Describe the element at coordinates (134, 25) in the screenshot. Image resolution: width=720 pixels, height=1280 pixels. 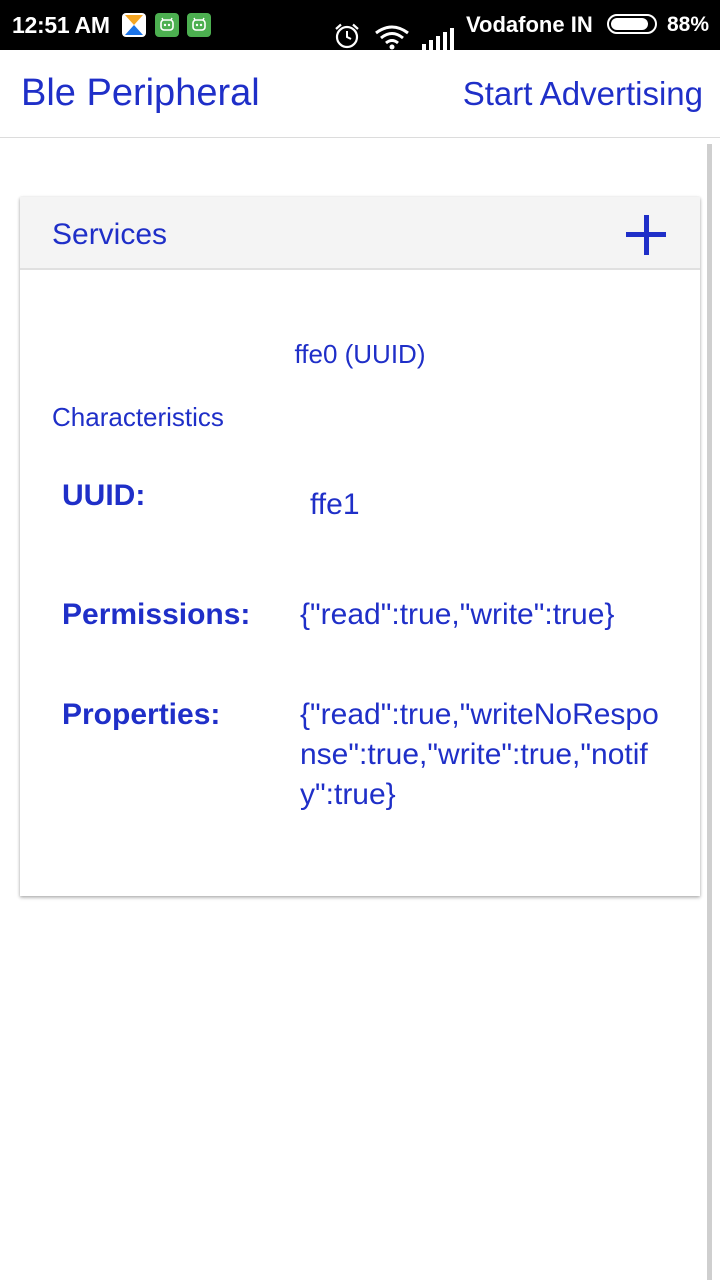
I see `notification-app-icon` at that location.